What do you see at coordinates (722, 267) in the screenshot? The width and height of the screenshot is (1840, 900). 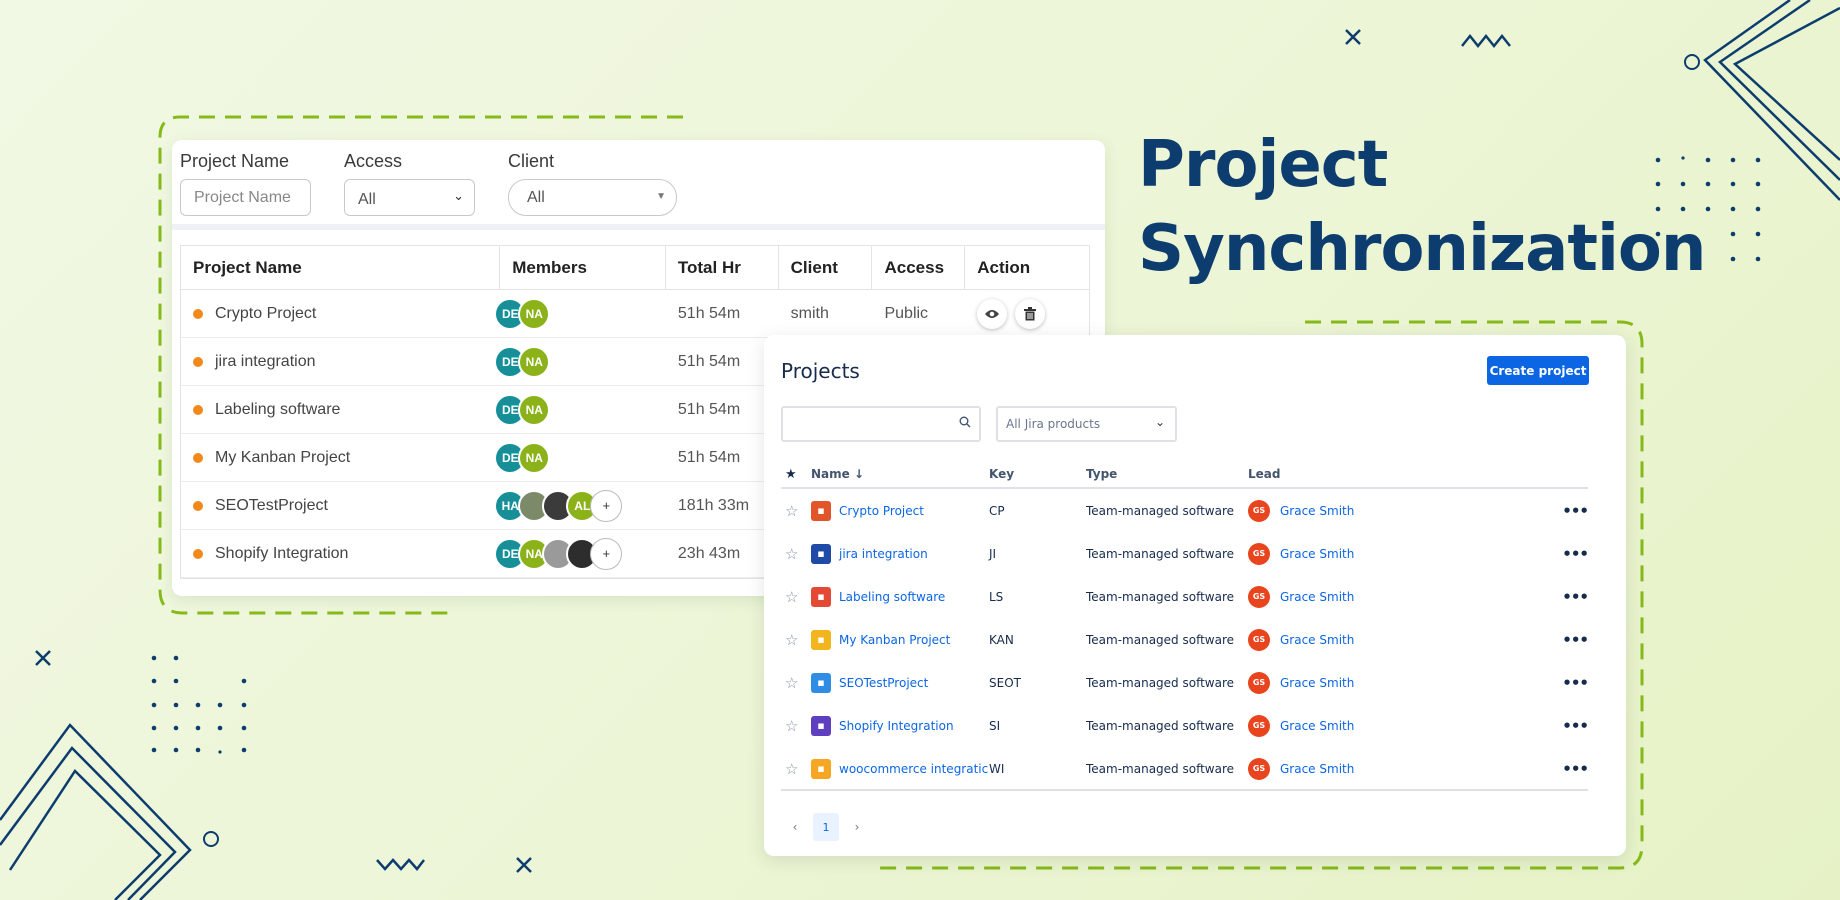 I see `col-total-hr: Total Hr` at bounding box center [722, 267].